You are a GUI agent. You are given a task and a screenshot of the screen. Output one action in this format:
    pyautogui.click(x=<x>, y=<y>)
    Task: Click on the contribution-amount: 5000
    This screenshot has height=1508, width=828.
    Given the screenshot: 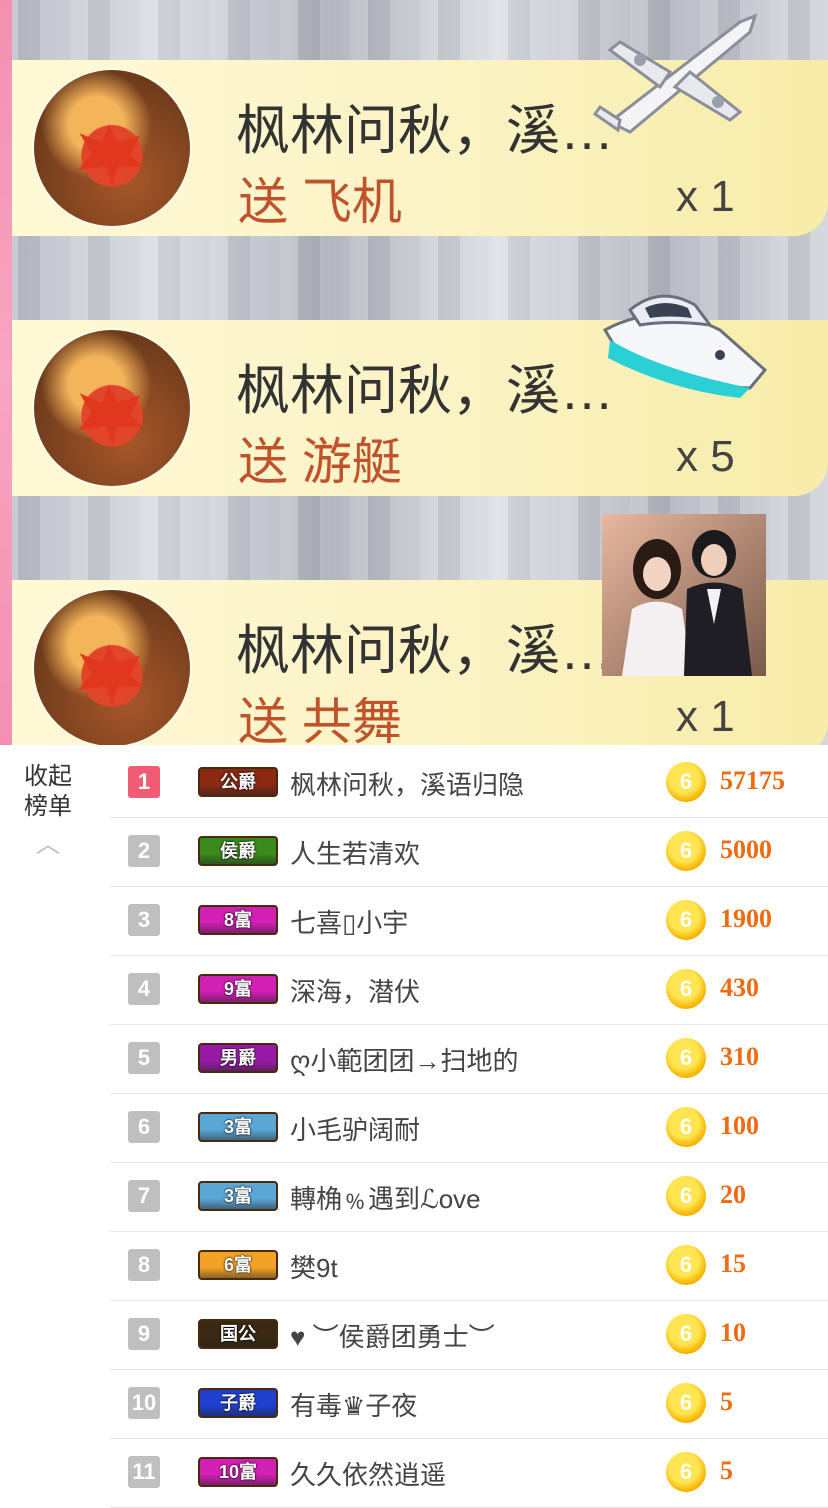 What is the action you would take?
    pyautogui.click(x=746, y=849)
    